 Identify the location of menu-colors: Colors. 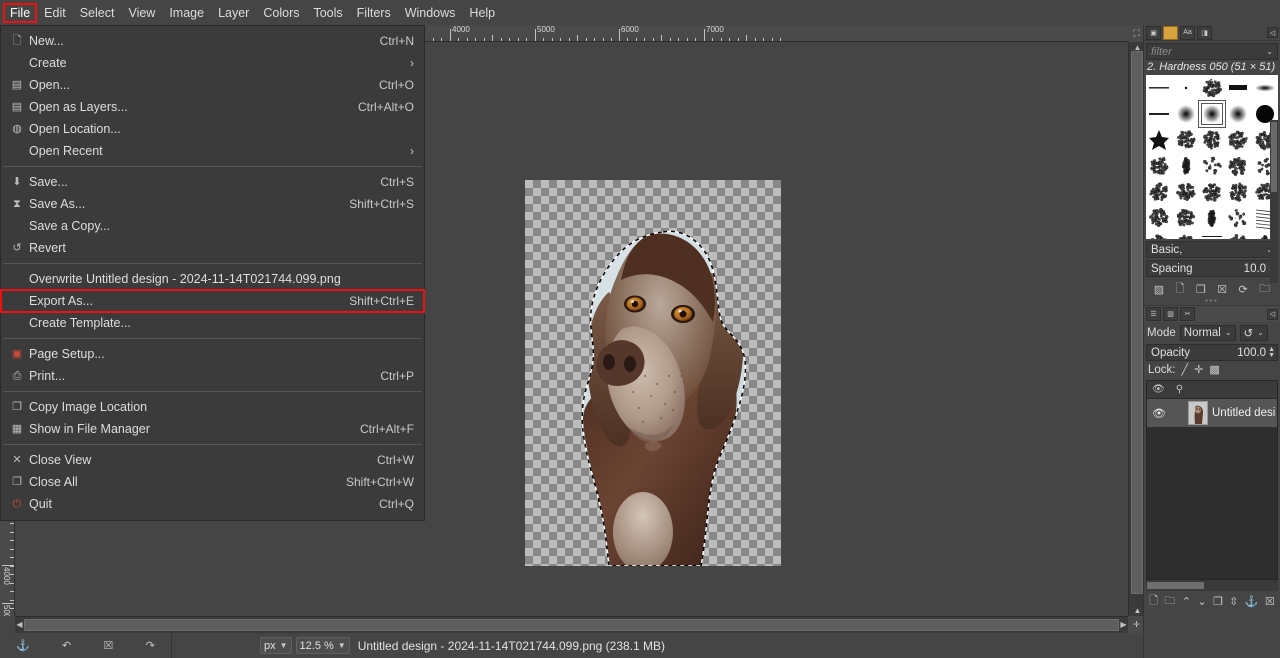
(281, 13).